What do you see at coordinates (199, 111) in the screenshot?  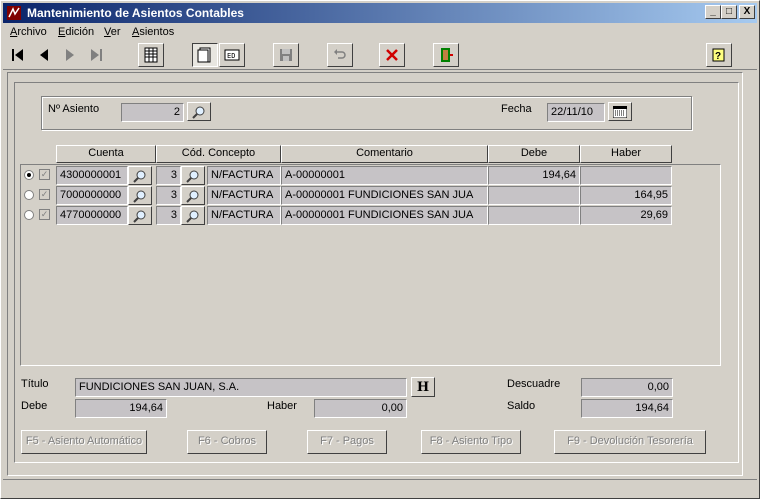 I see `search-asiento-button` at bounding box center [199, 111].